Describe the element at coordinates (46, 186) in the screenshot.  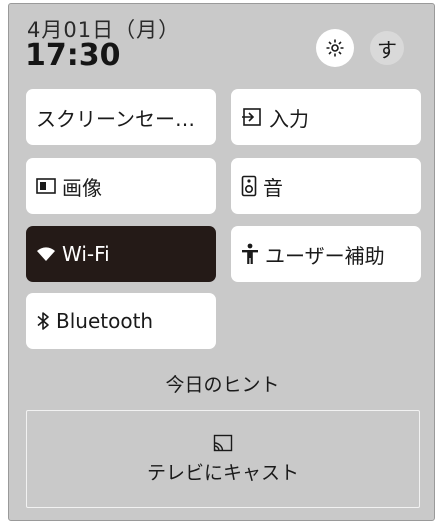
I see `picture-icon` at that location.